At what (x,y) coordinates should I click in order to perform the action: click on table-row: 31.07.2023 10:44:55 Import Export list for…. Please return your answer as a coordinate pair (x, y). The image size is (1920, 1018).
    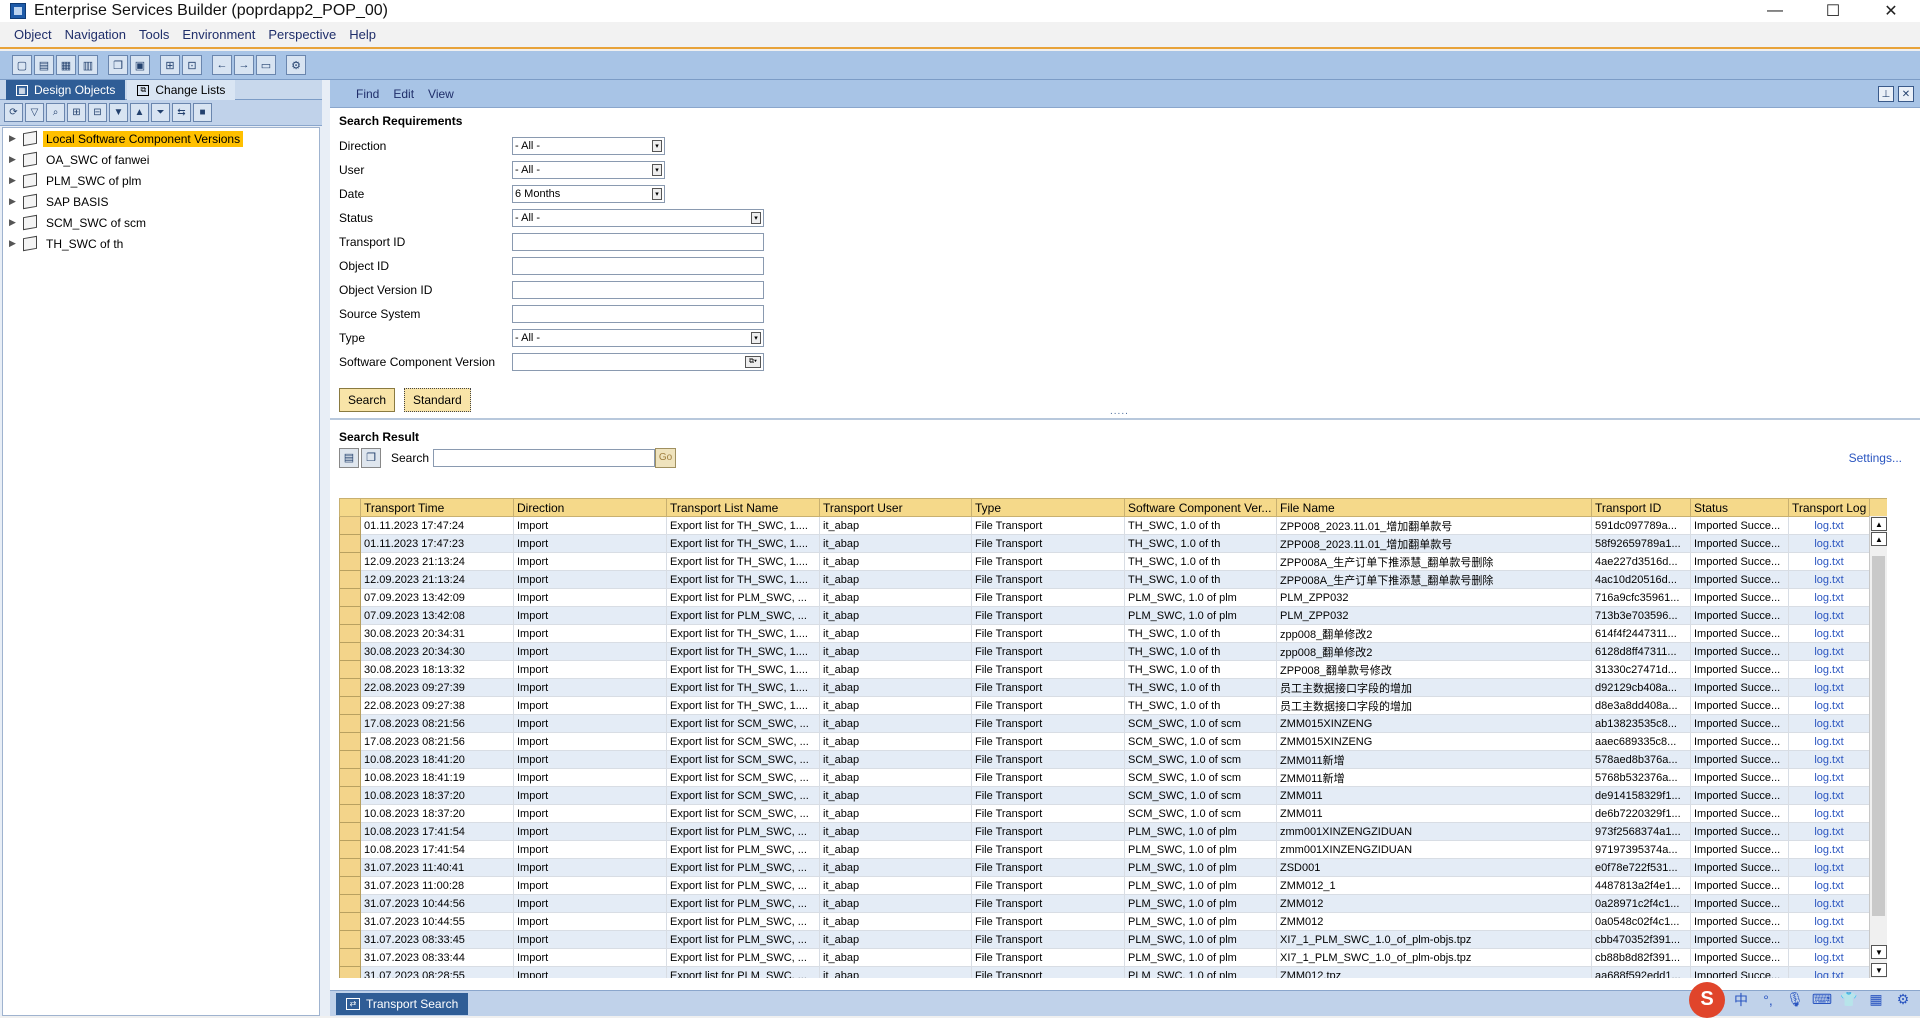
    Looking at the image, I should click on (1113, 921).